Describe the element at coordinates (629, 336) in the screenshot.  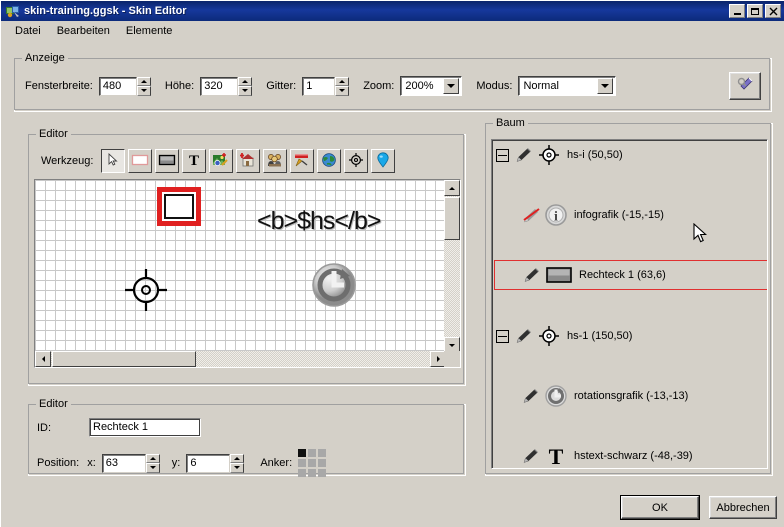
I see `tree-row: hs-1 (150,50)` at that location.